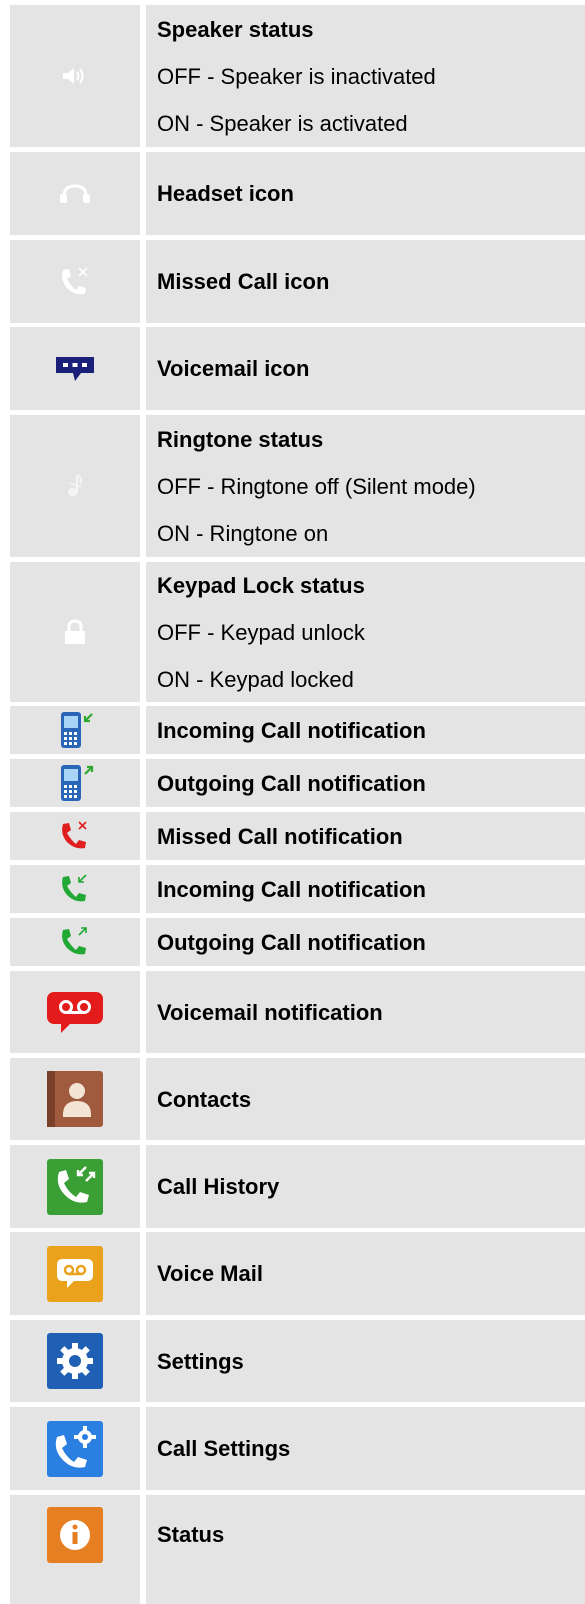 The image size is (585, 1604). I want to click on row-line: ON - Ringtone on, so click(243, 533).